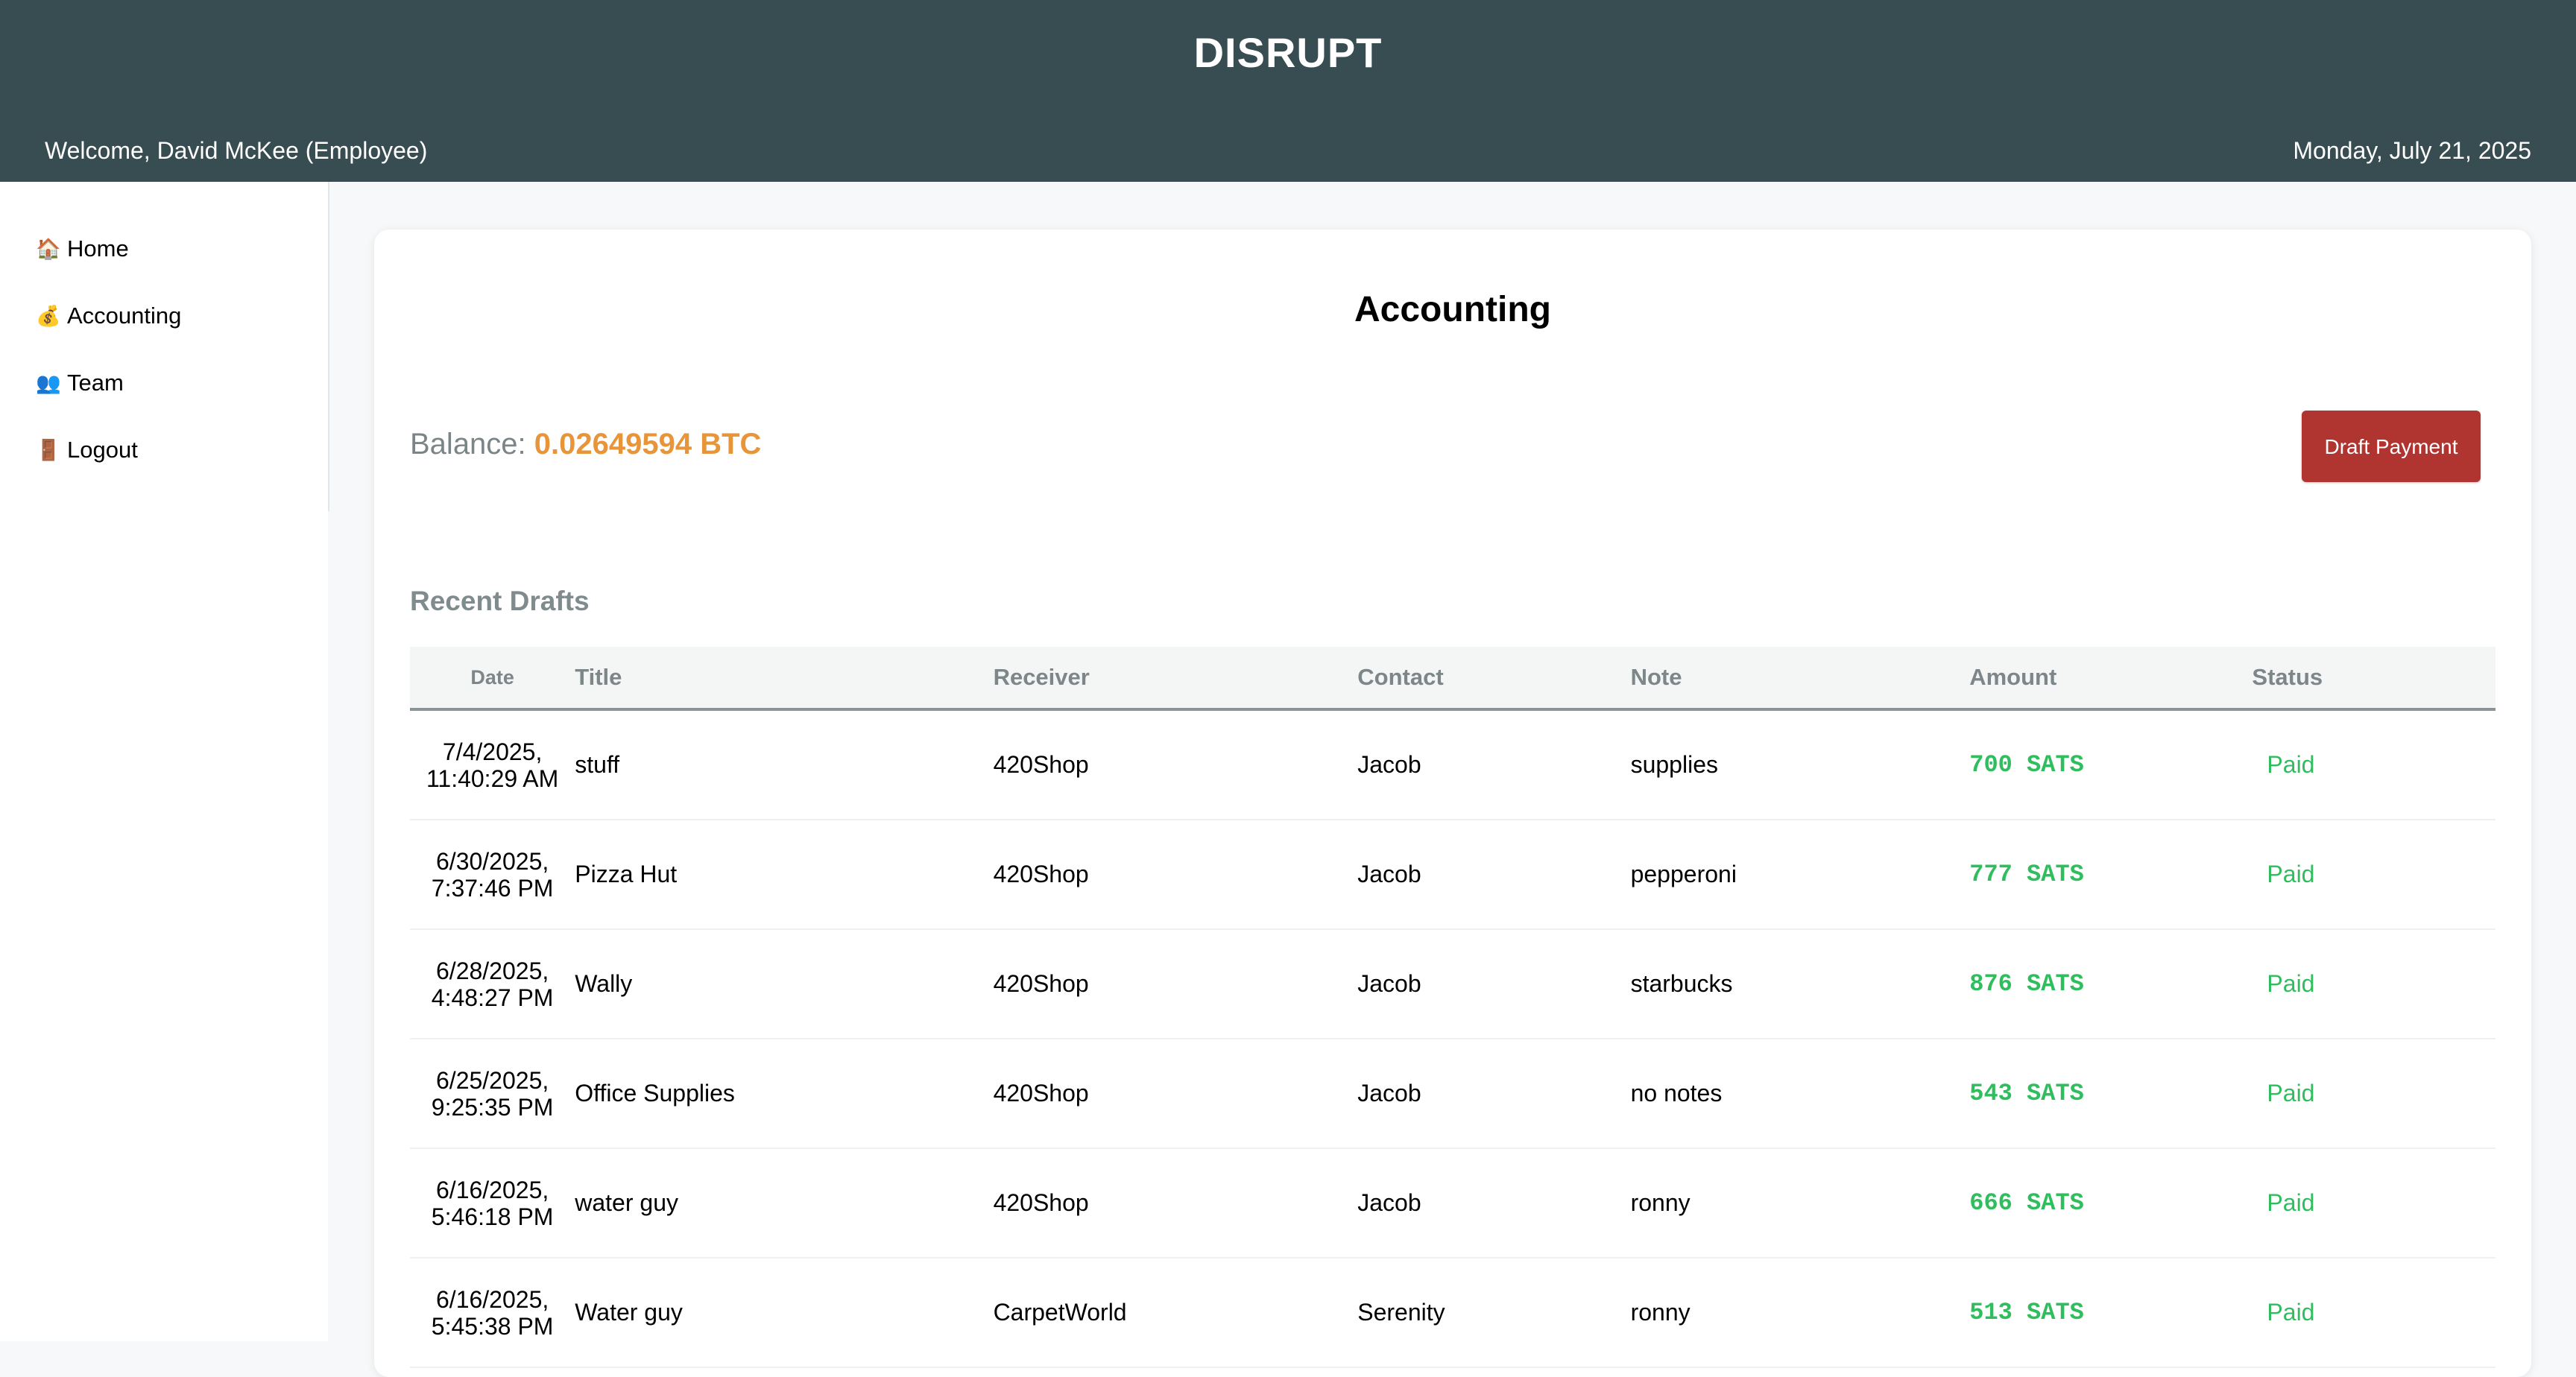 Image resolution: width=2576 pixels, height=1377 pixels. What do you see at coordinates (102, 450) in the screenshot?
I see `sidebar-item-label: Logout` at bounding box center [102, 450].